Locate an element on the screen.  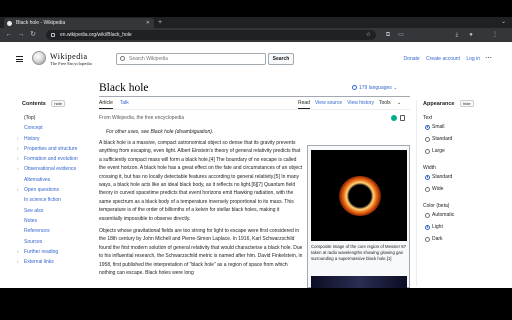
toc-item: › Further reading is located at coordinates (54, 252).